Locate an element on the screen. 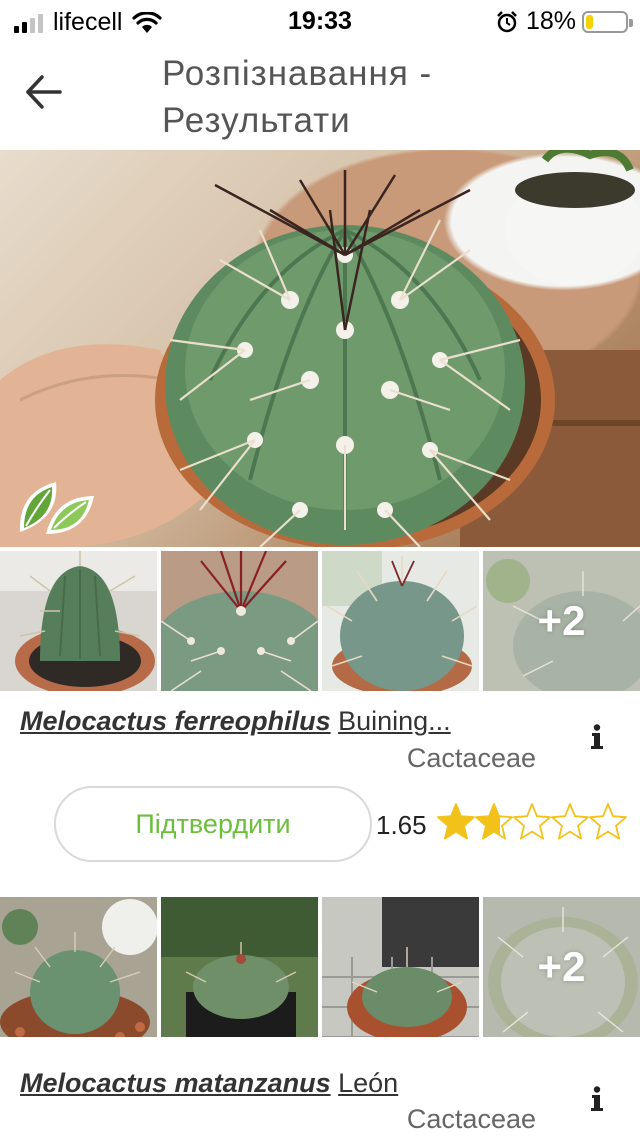  arrow-left-icon is located at coordinates (44, 92).